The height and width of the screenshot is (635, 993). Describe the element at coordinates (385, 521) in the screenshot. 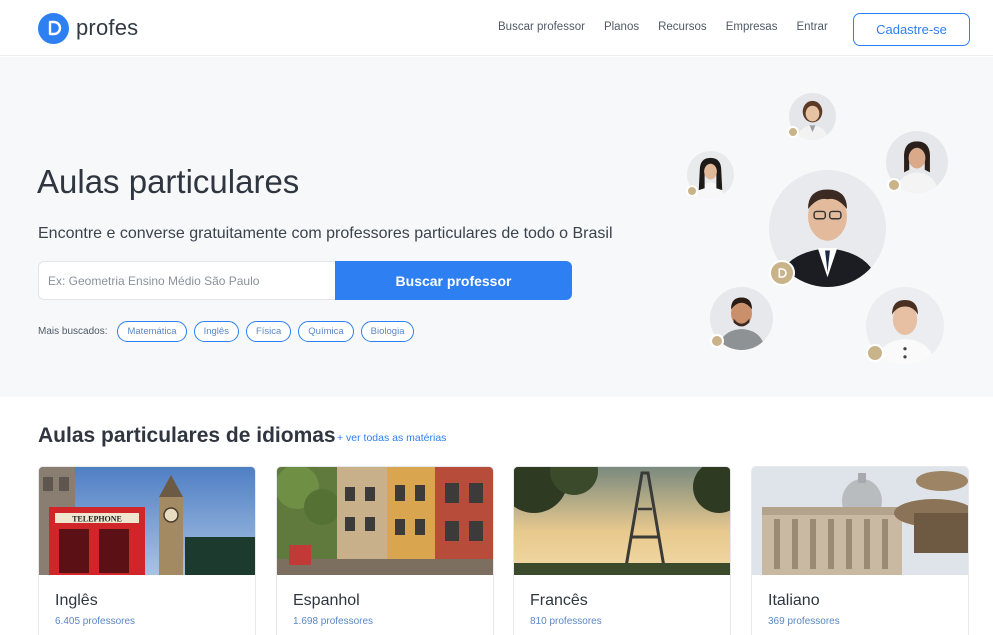

I see `spain-street-photo` at that location.